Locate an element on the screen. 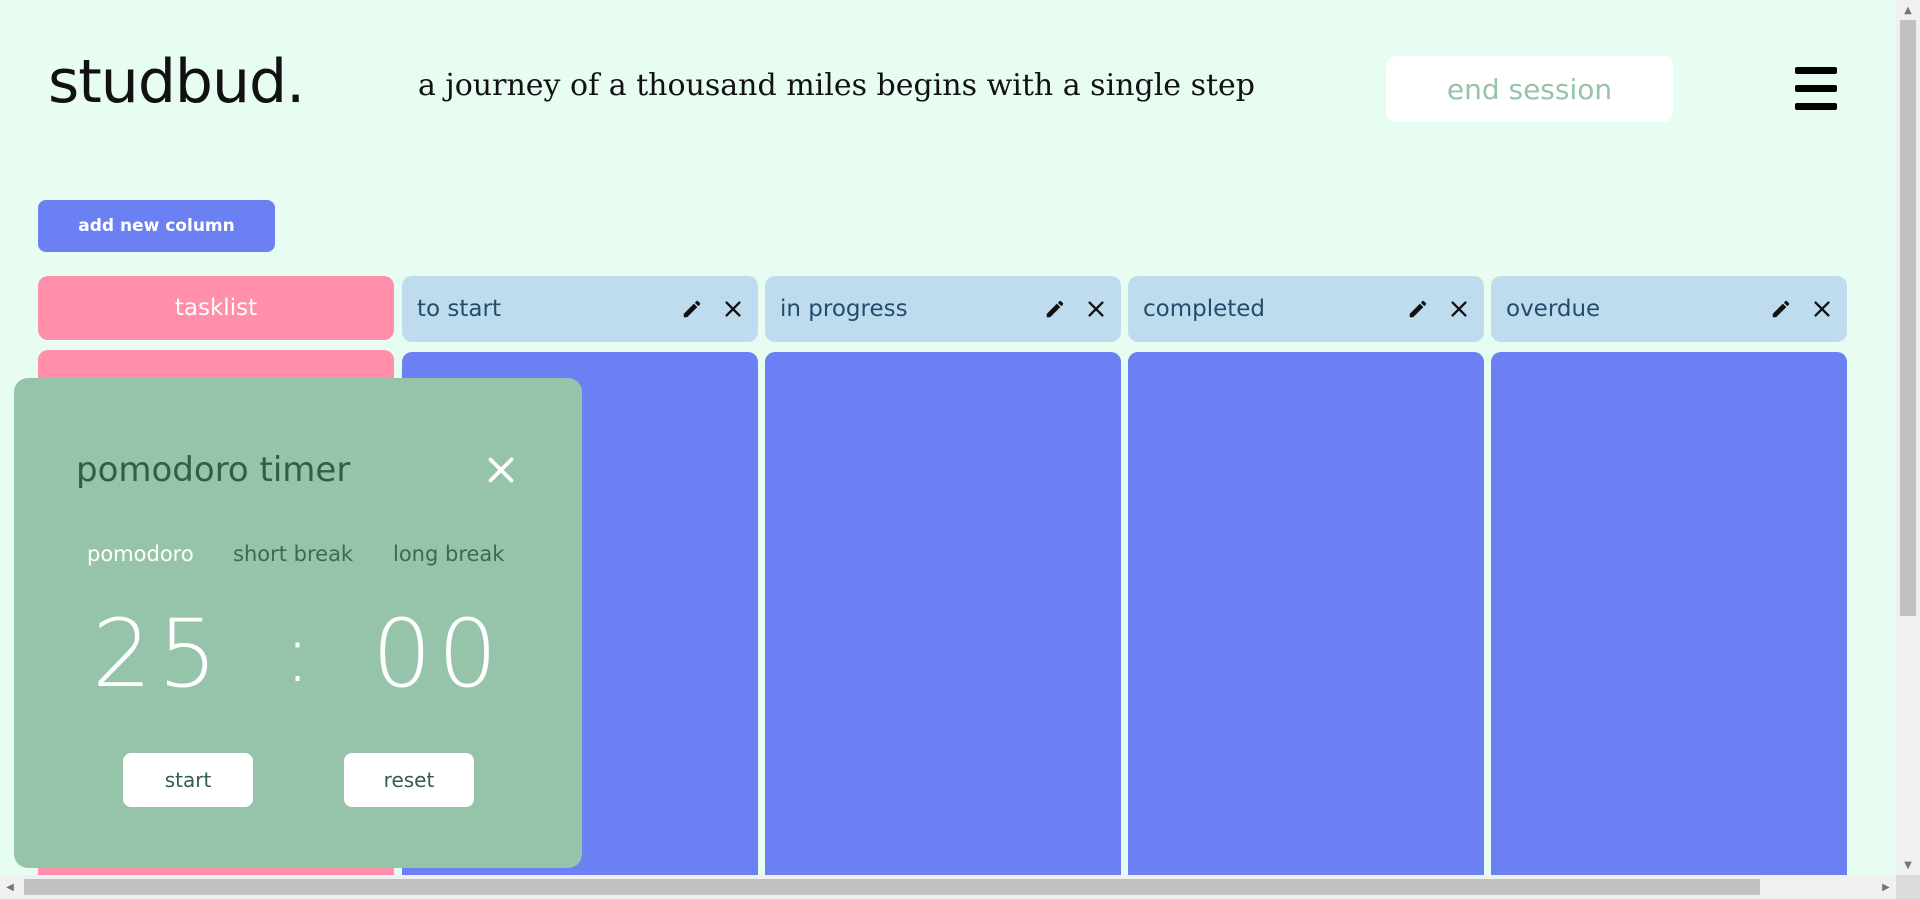 The image size is (1920, 899). column-title: to start is located at coordinates (459, 309).